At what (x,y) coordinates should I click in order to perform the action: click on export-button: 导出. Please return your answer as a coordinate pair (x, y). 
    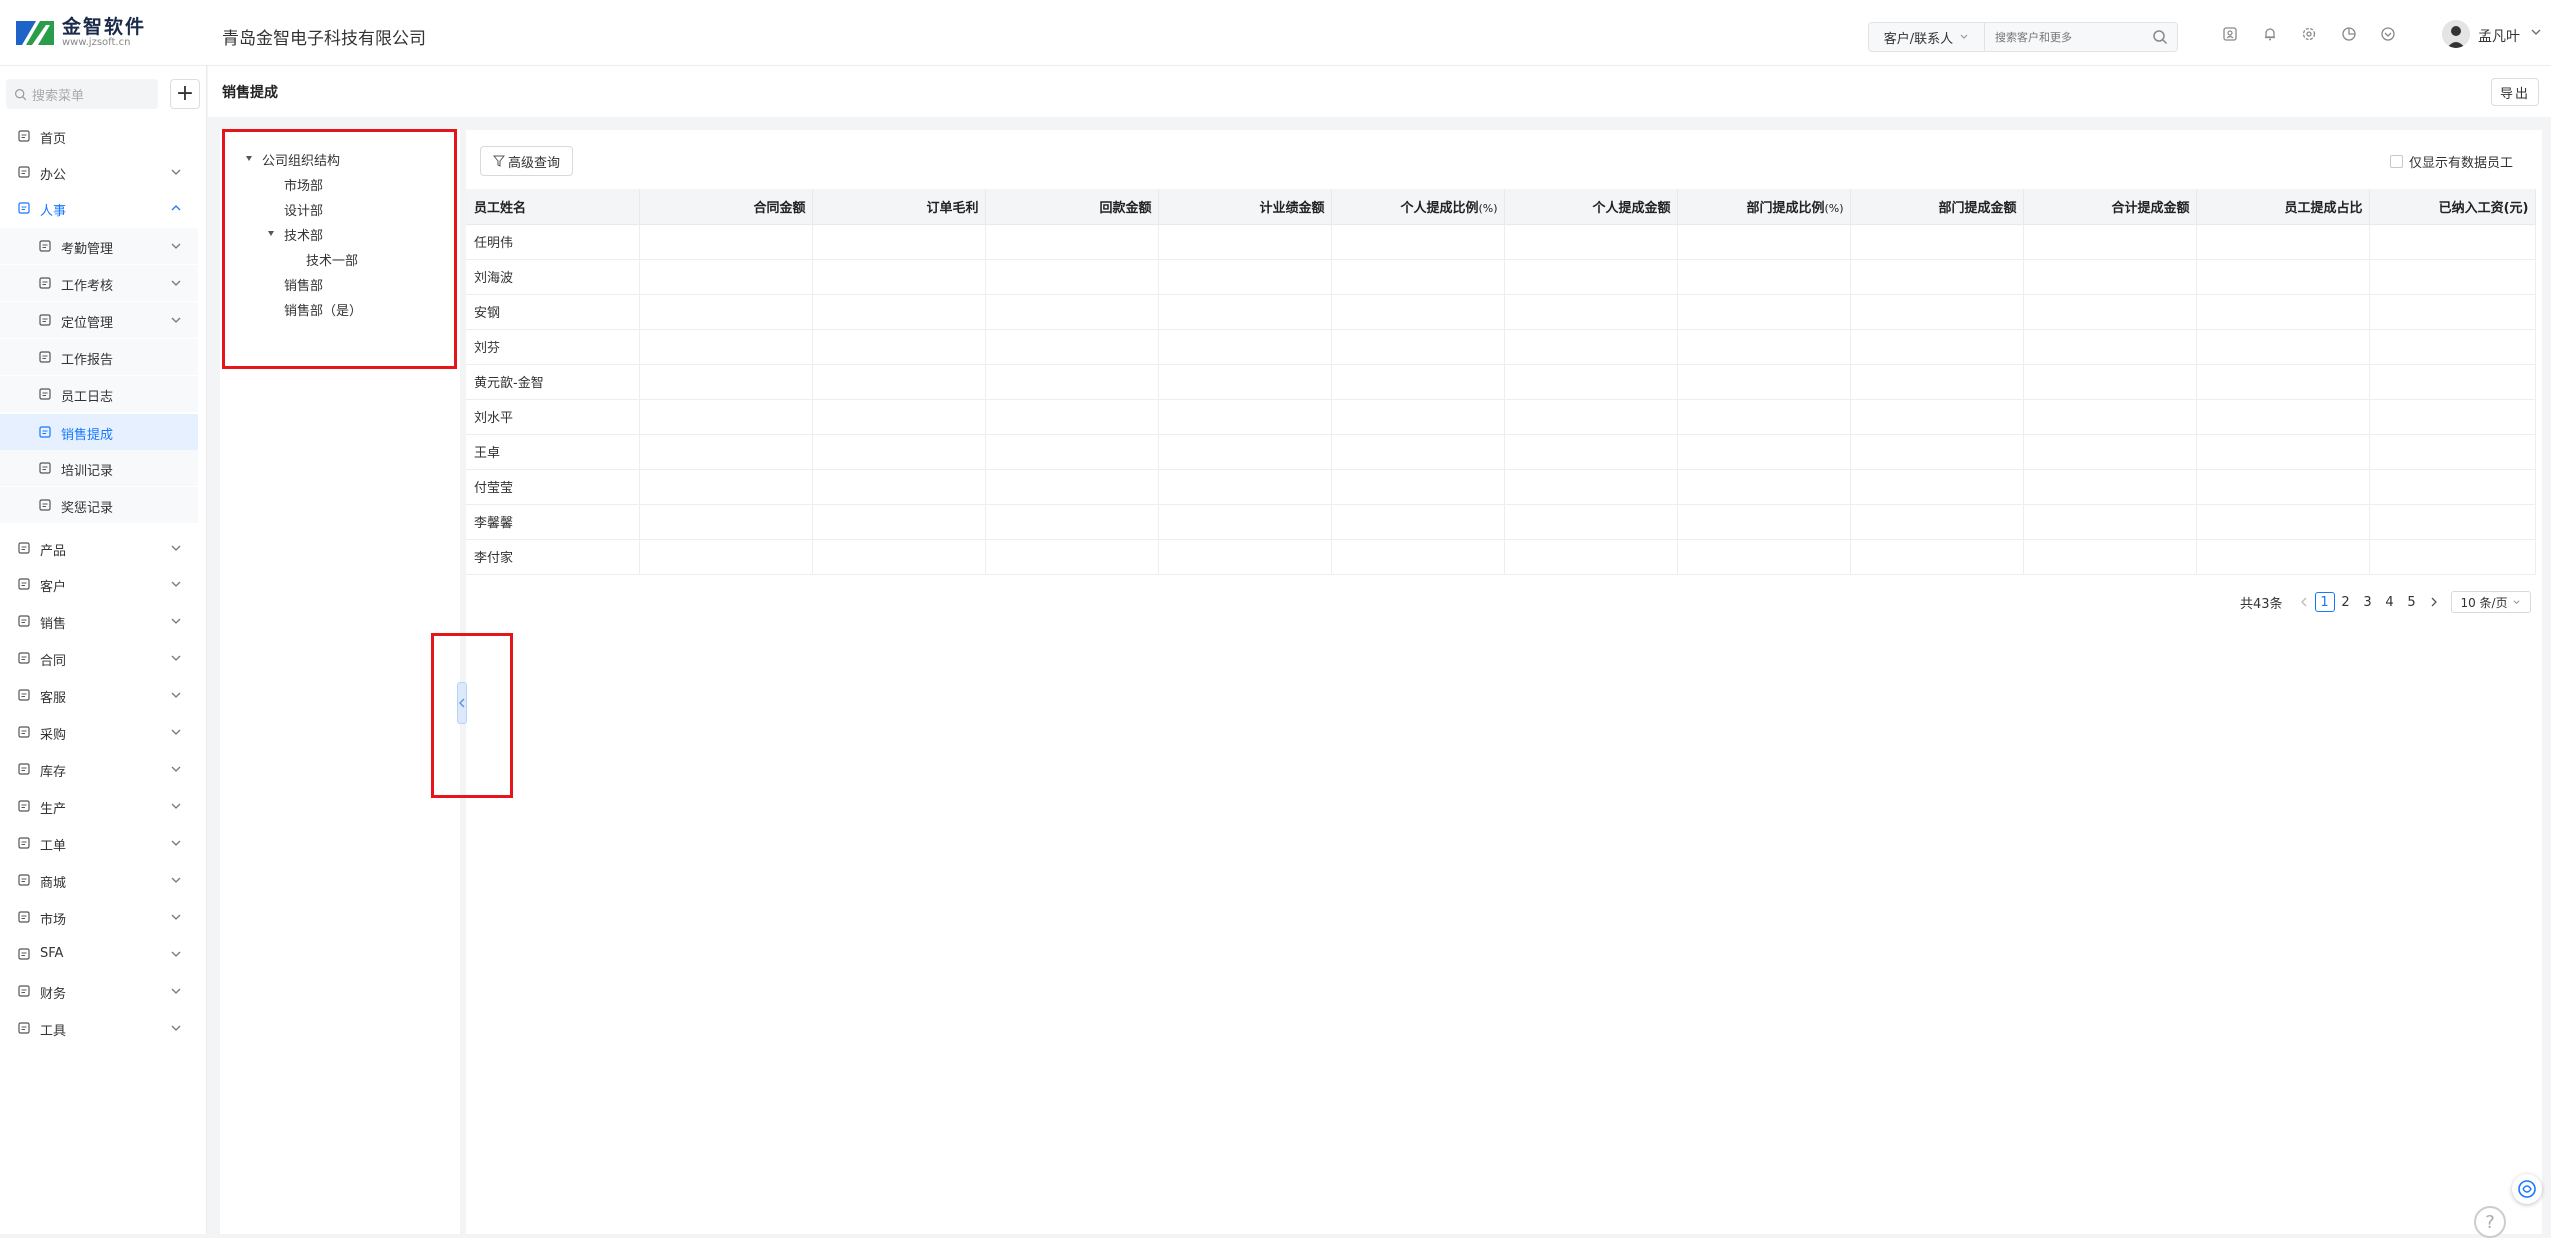
    Looking at the image, I should click on (2515, 92).